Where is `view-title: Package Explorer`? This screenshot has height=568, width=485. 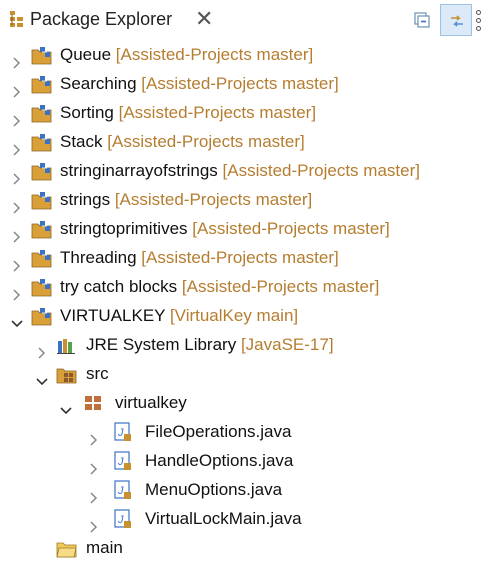
view-title: Package Explorer is located at coordinates (101, 19).